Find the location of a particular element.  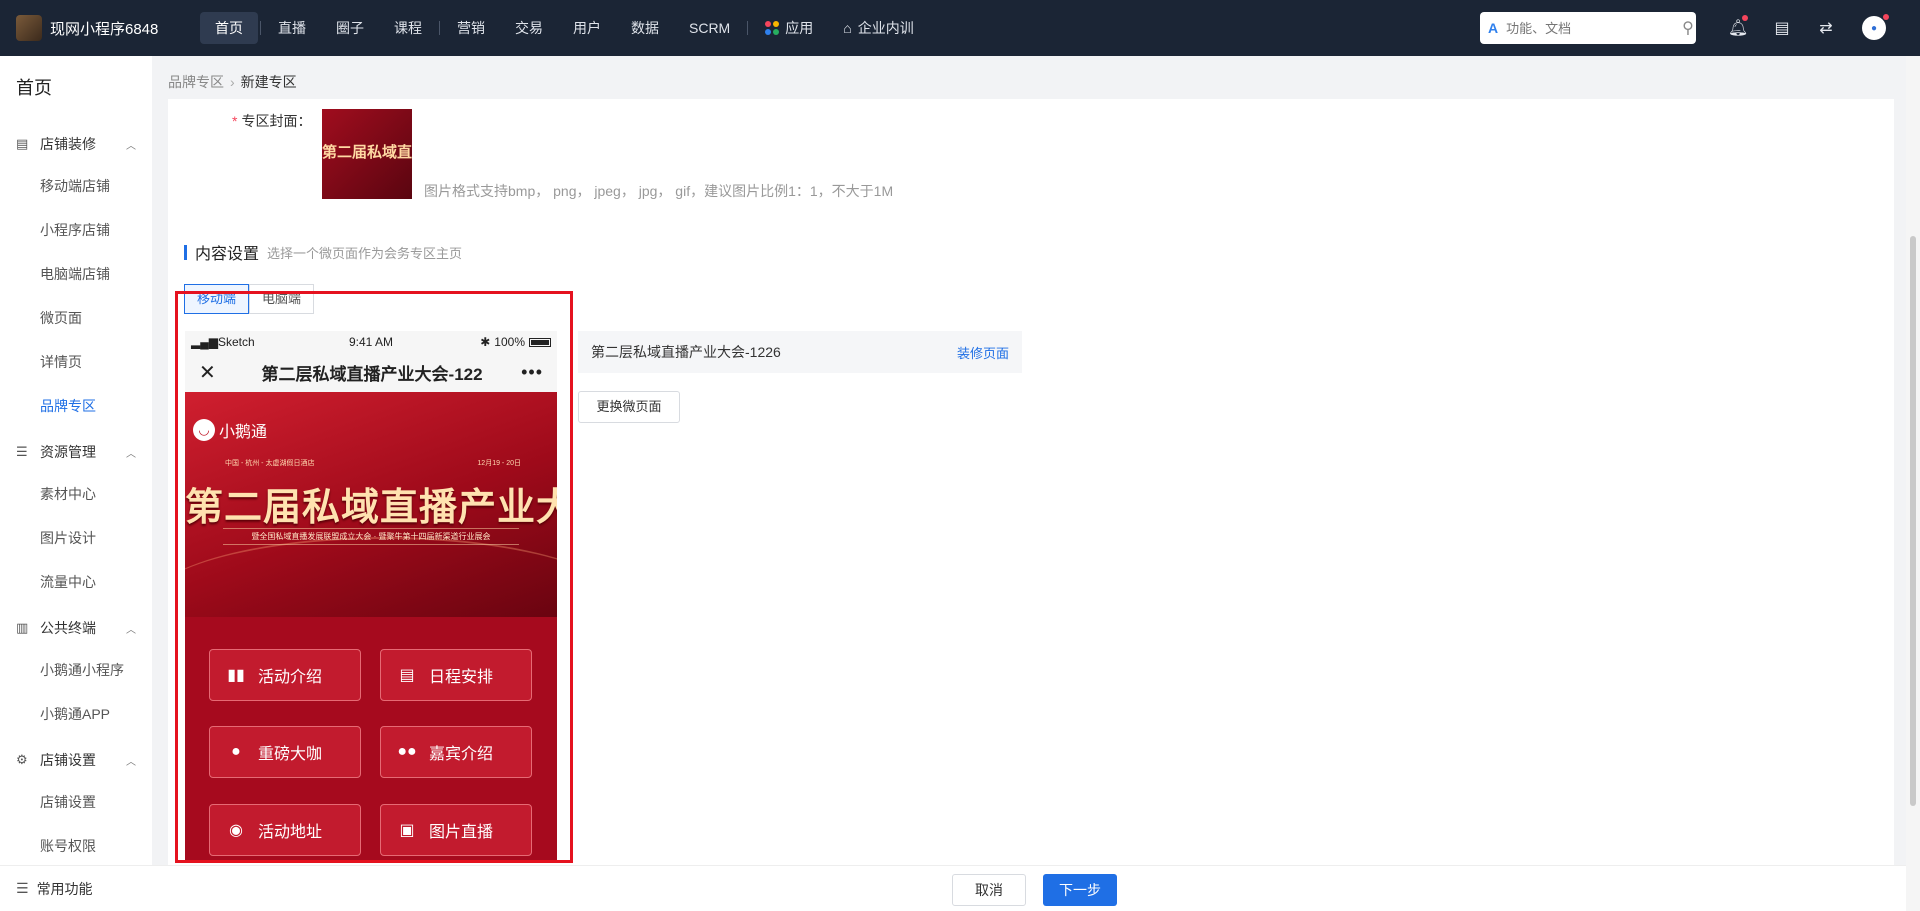

menu-icon: ☰ is located at coordinates (22, 888).